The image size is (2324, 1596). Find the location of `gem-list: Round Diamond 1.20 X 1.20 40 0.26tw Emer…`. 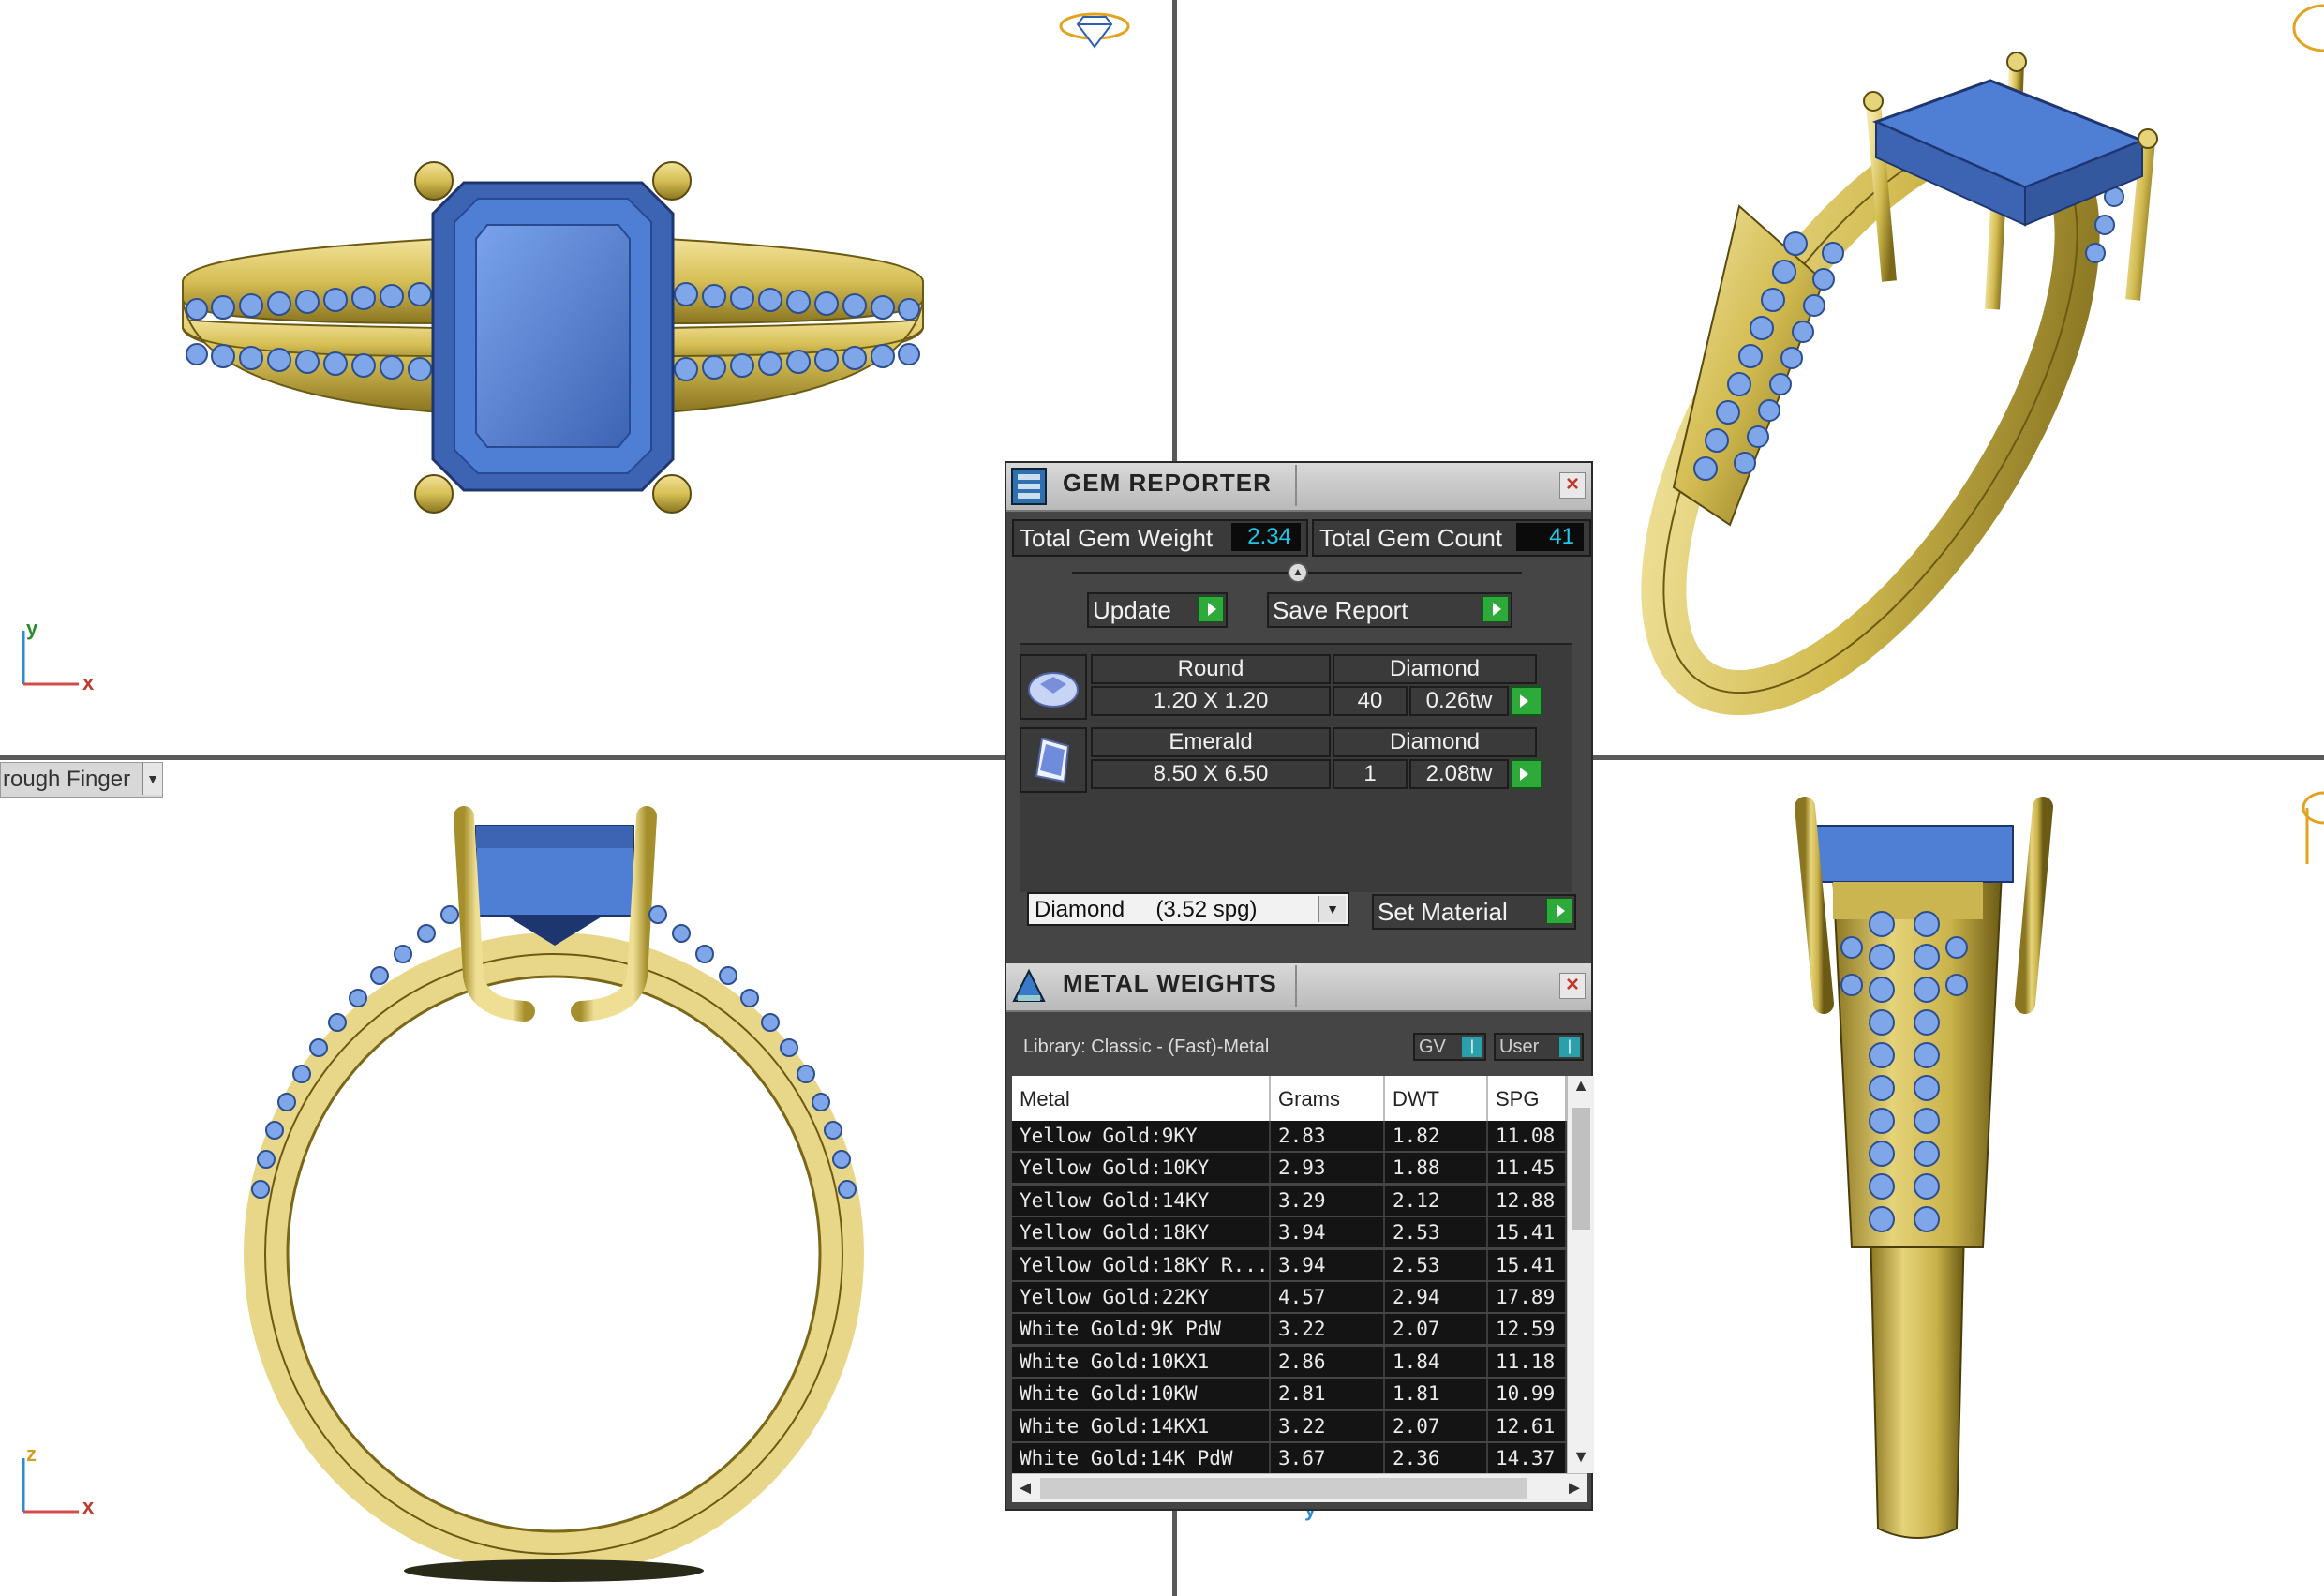

gem-list: Round Diamond 1.20 X 1.20 40 0.26tw Emer… is located at coordinates (1296, 768).